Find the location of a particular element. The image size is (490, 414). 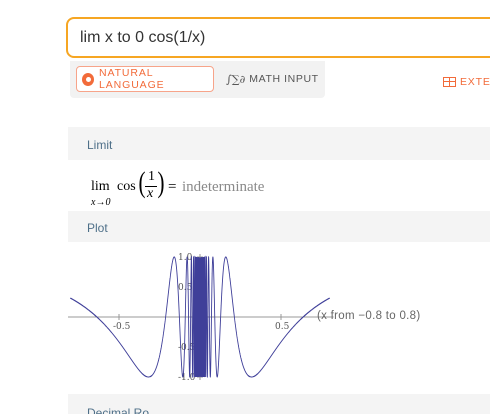

math-input-label: MATH INPUT is located at coordinates (284, 79).